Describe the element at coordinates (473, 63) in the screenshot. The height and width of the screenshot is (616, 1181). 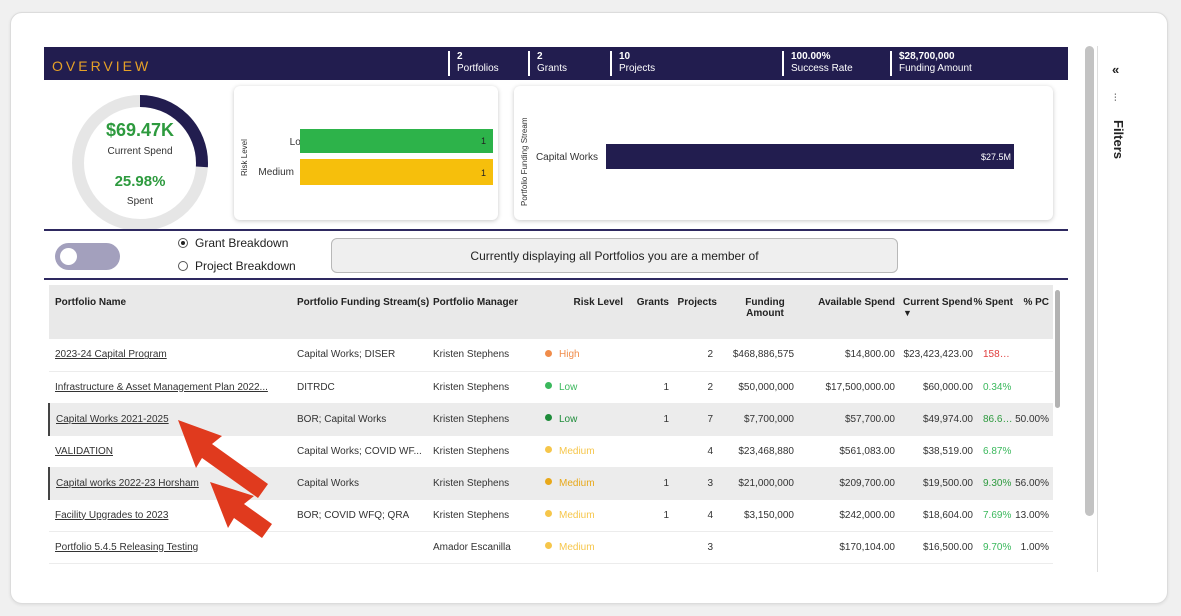
I see `stat-portfolios: 2 Portfolios` at that location.